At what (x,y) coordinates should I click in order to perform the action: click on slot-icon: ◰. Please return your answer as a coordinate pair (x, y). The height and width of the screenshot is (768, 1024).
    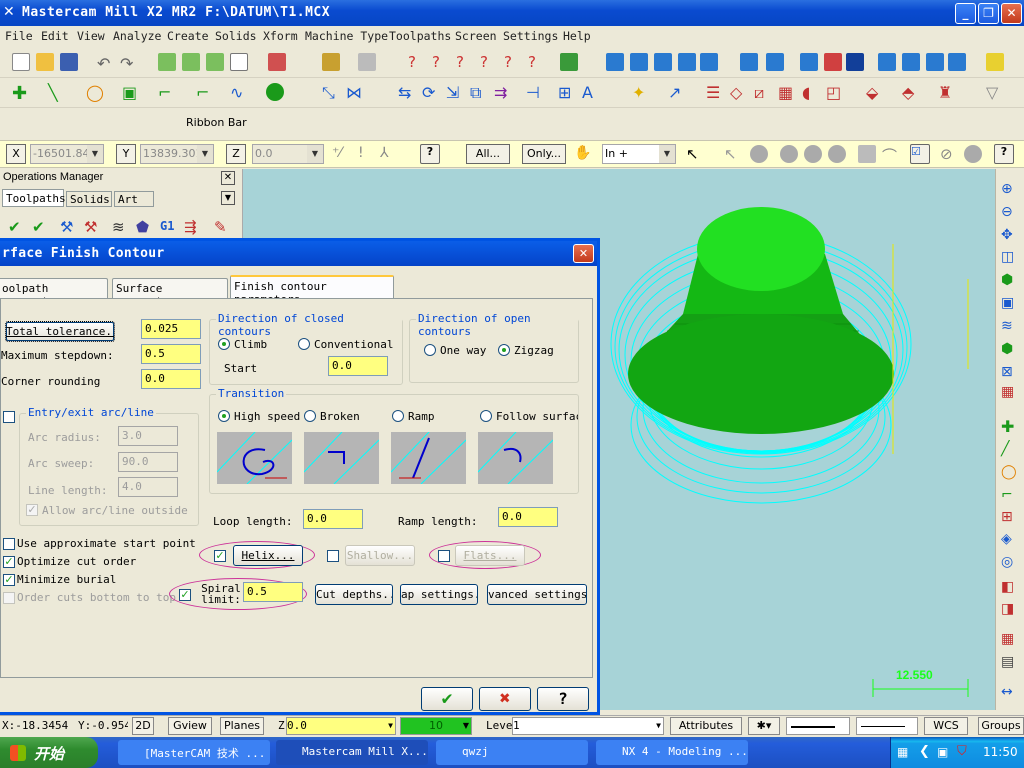
    Looking at the image, I should click on (835, 92).